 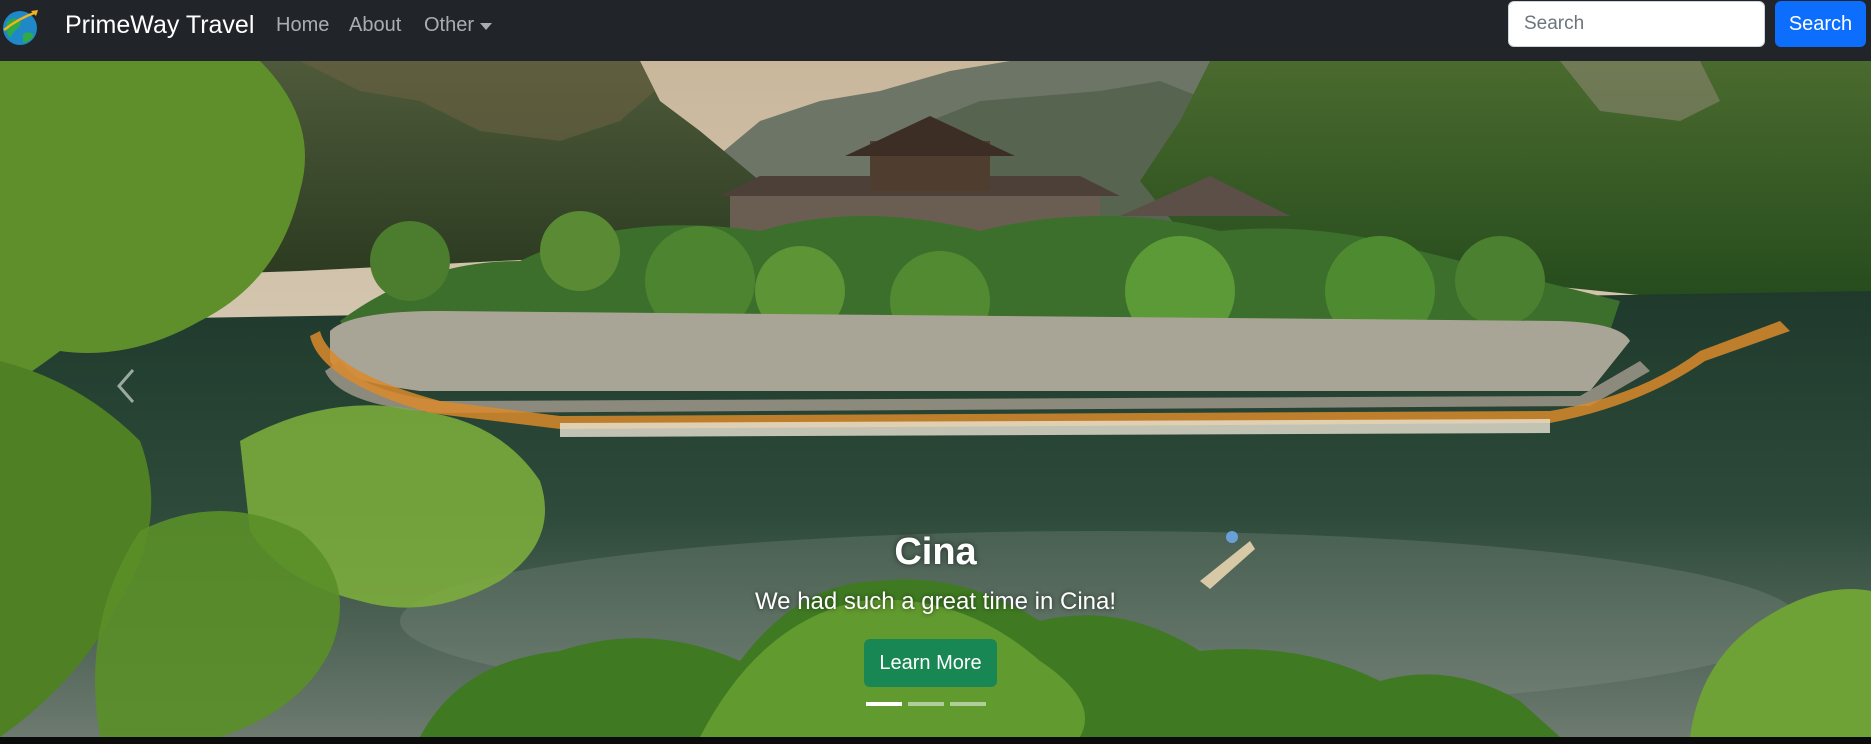 I want to click on chevron-left-icon, so click(x=126, y=386).